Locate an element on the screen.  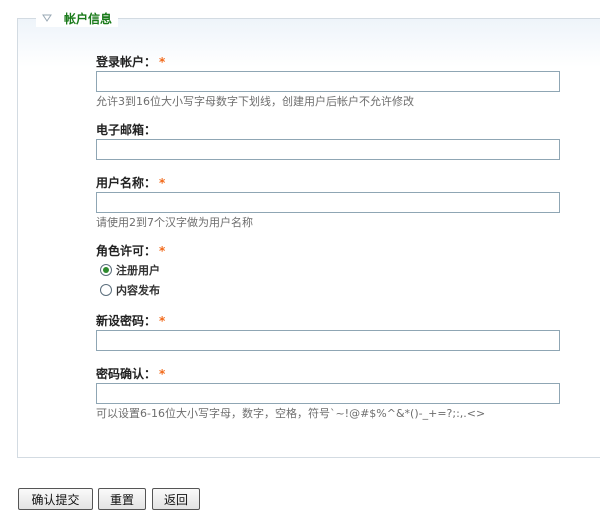
username-label: 用户名称： * is located at coordinates (131, 183).